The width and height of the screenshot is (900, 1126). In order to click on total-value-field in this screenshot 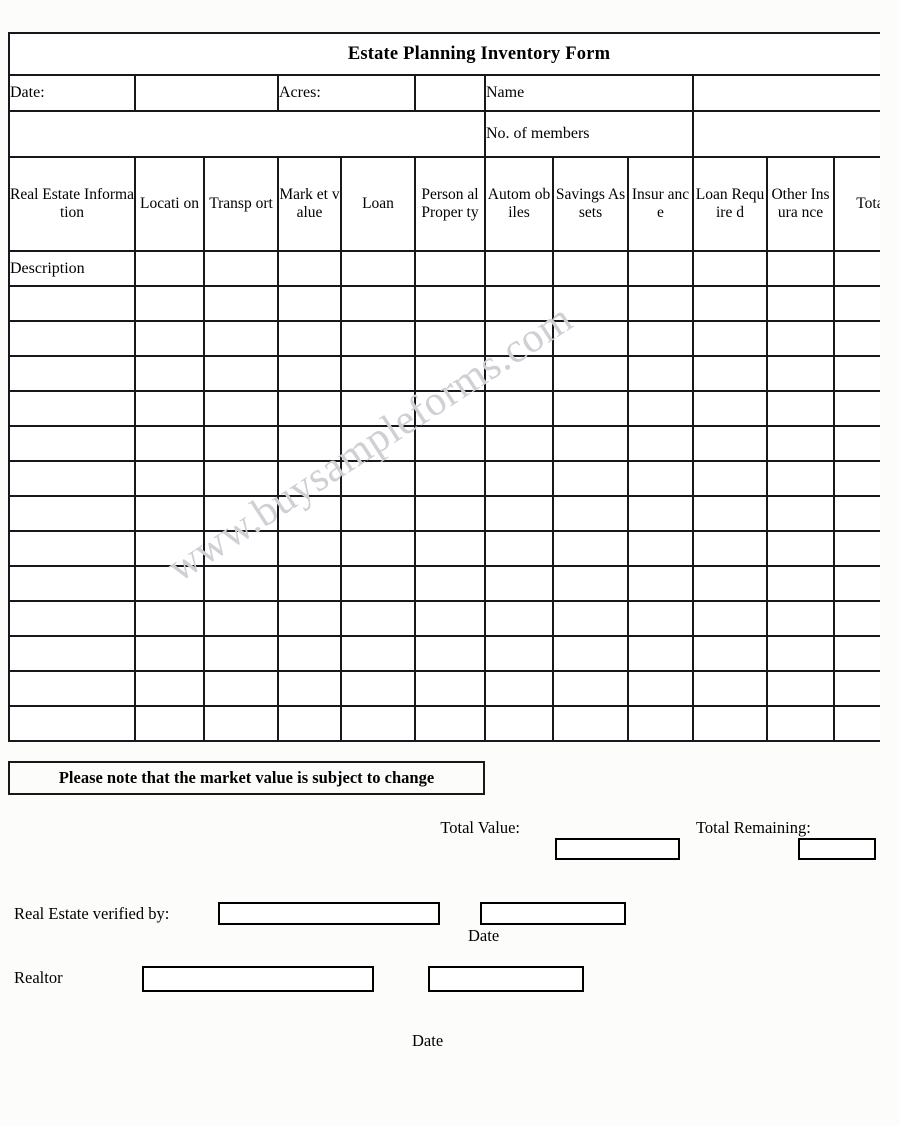, I will do `click(617, 849)`.